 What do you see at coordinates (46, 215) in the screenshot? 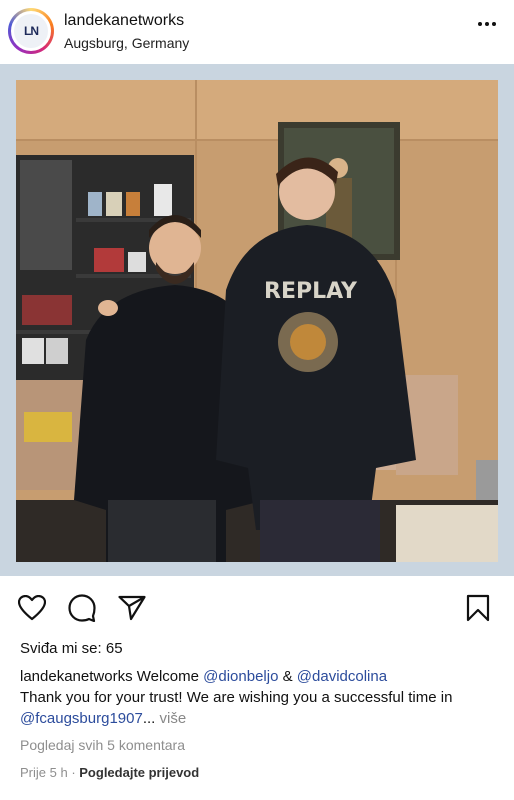
I see `glass-door` at bounding box center [46, 215].